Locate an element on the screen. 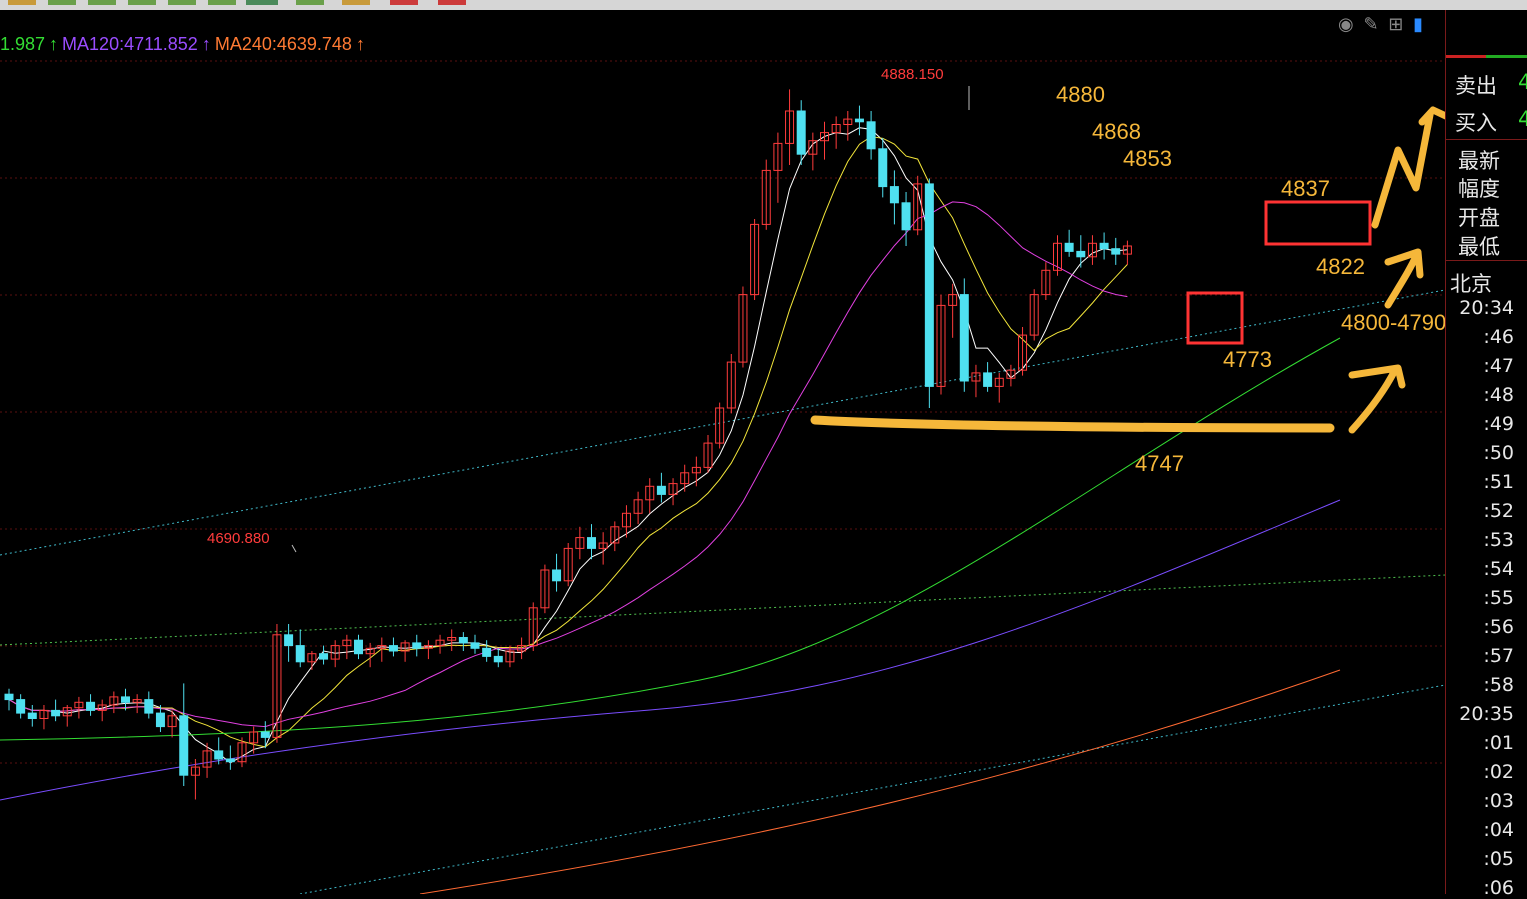 The image size is (1527, 899). trend-line-middle is located at coordinates (722, 610).